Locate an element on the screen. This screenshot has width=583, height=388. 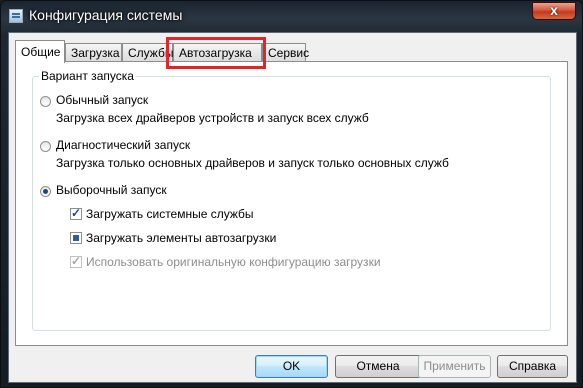
window-title: Конфигурация системы is located at coordinates (106, 15).